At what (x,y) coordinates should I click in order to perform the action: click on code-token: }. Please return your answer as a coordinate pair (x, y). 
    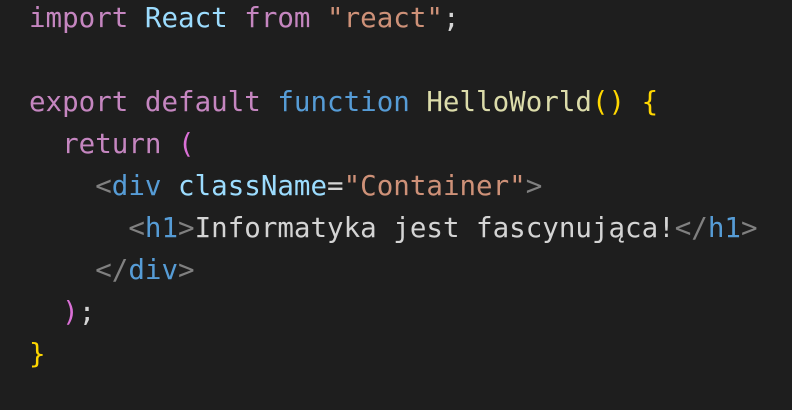
    Looking at the image, I should click on (37, 354).